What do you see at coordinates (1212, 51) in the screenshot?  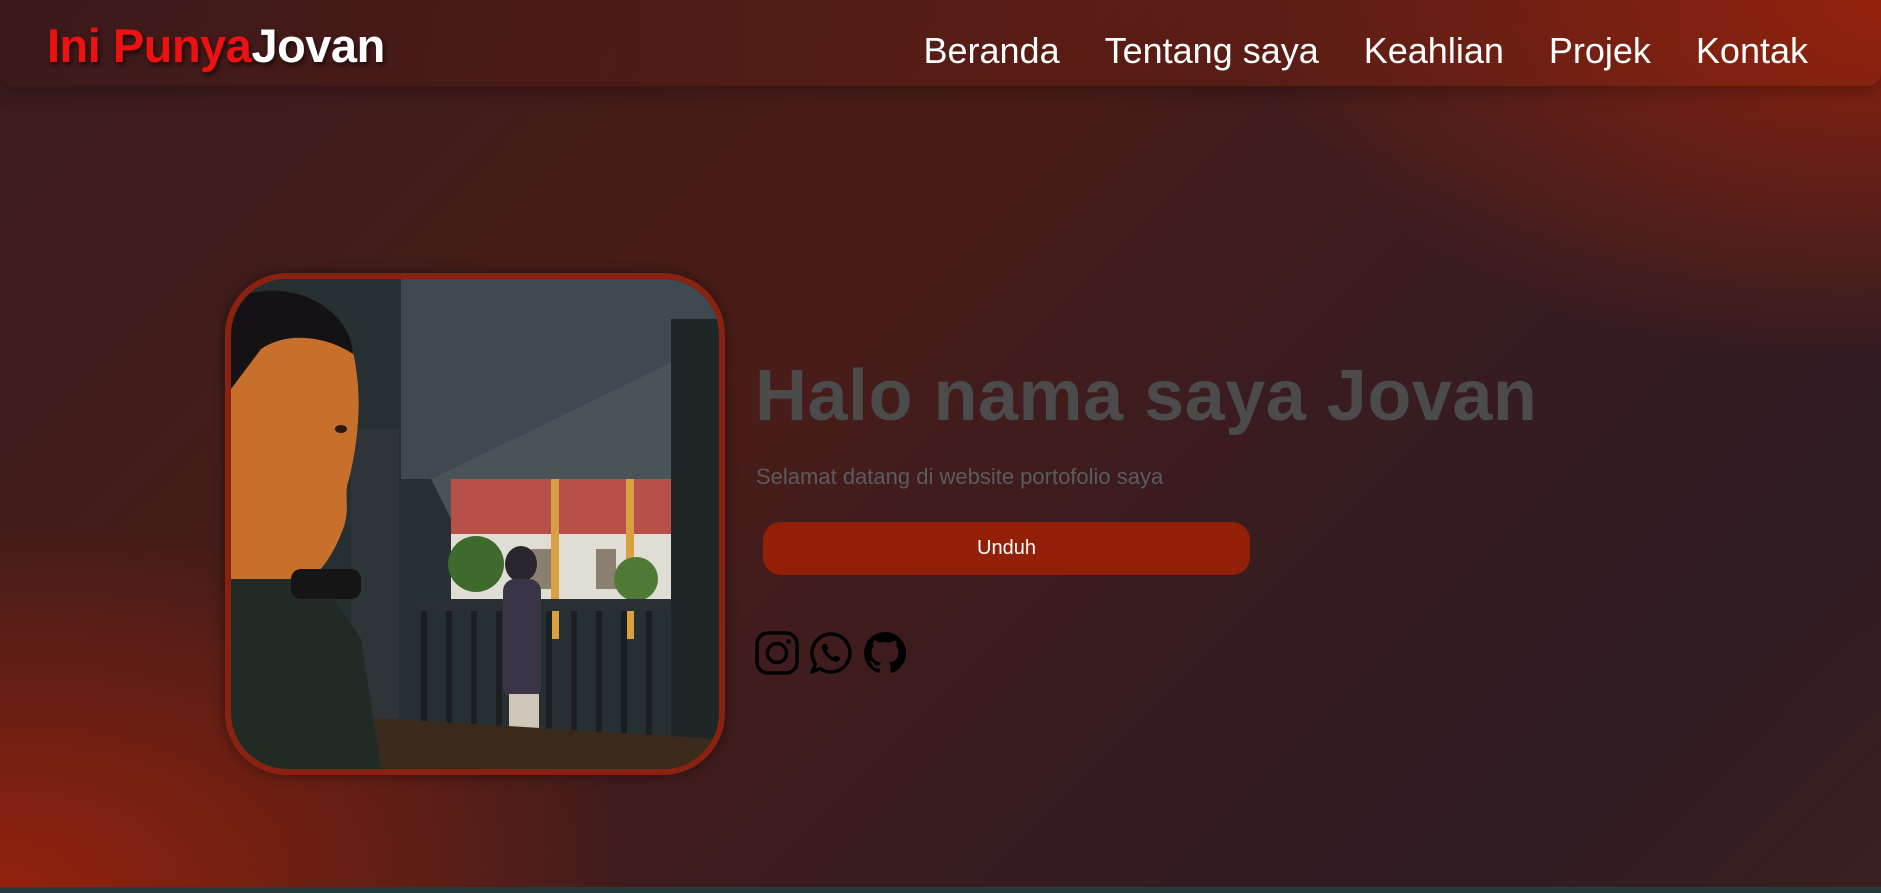 I see `nav-link-tentang-saya: Tentang saya` at bounding box center [1212, 51].